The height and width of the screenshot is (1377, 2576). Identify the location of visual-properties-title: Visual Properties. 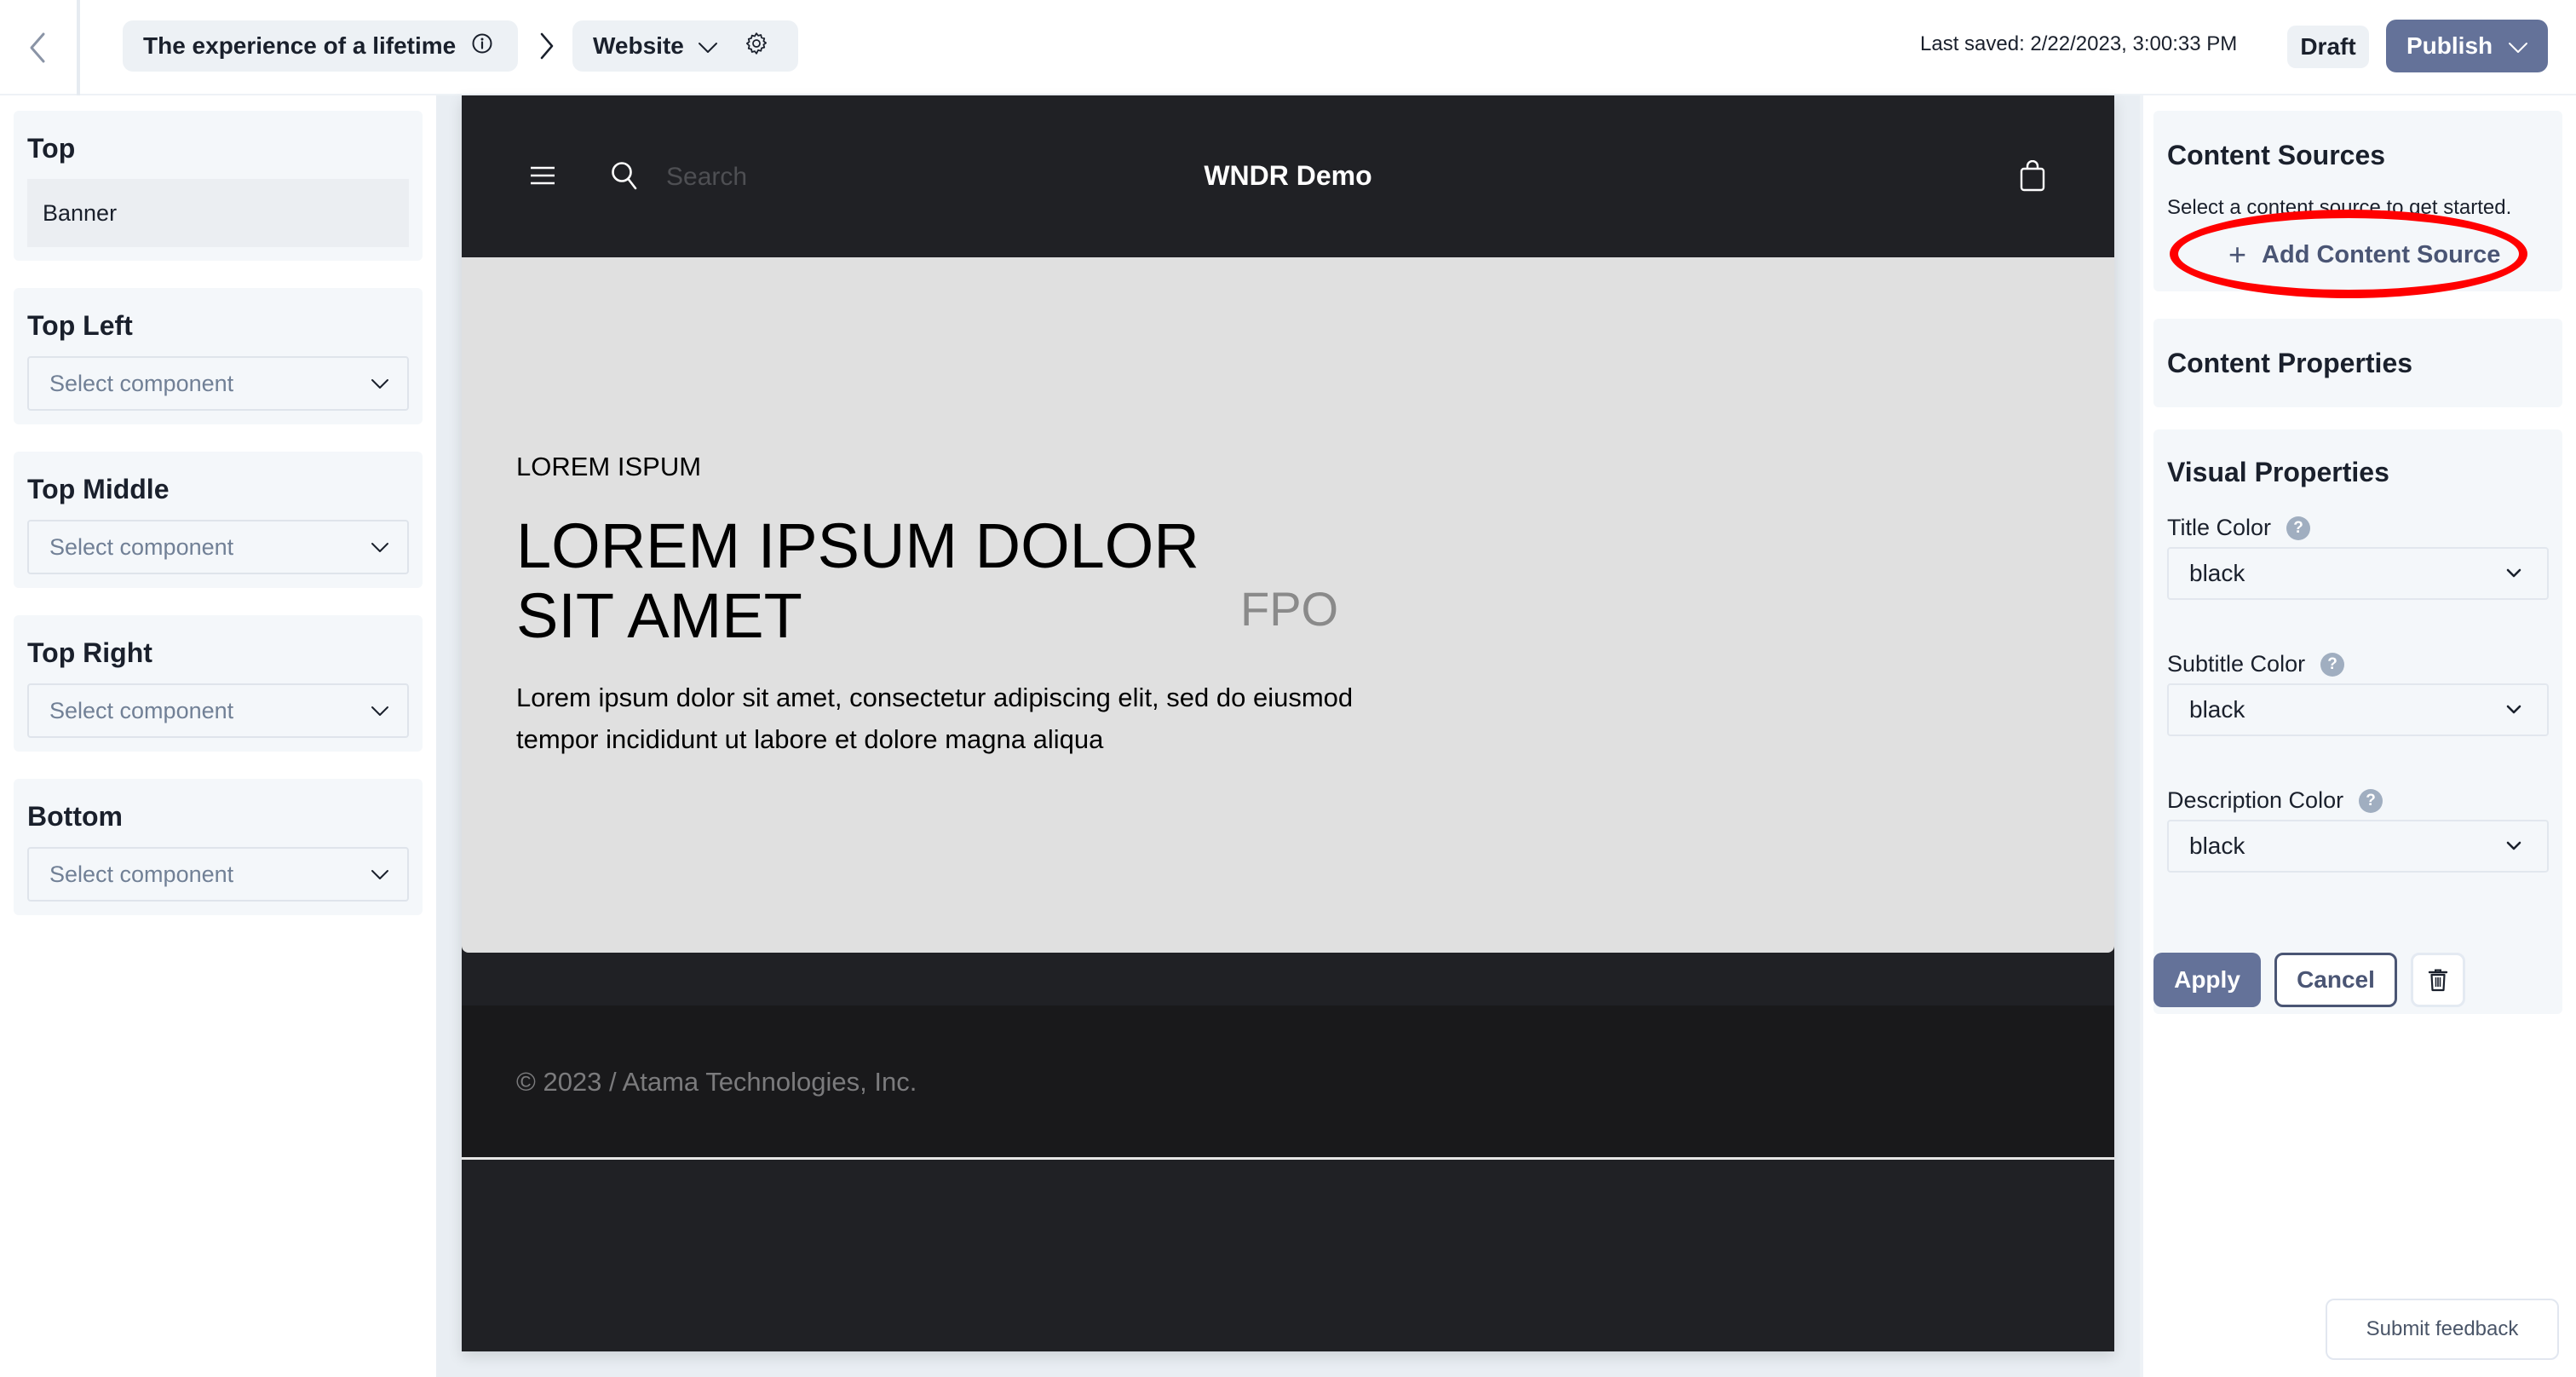
(2278, 472).